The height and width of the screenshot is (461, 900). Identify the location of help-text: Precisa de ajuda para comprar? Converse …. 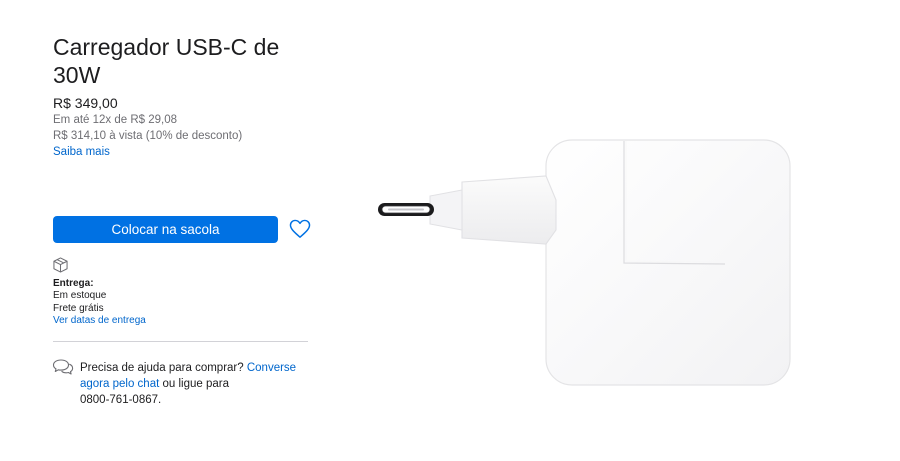
(195, 384).